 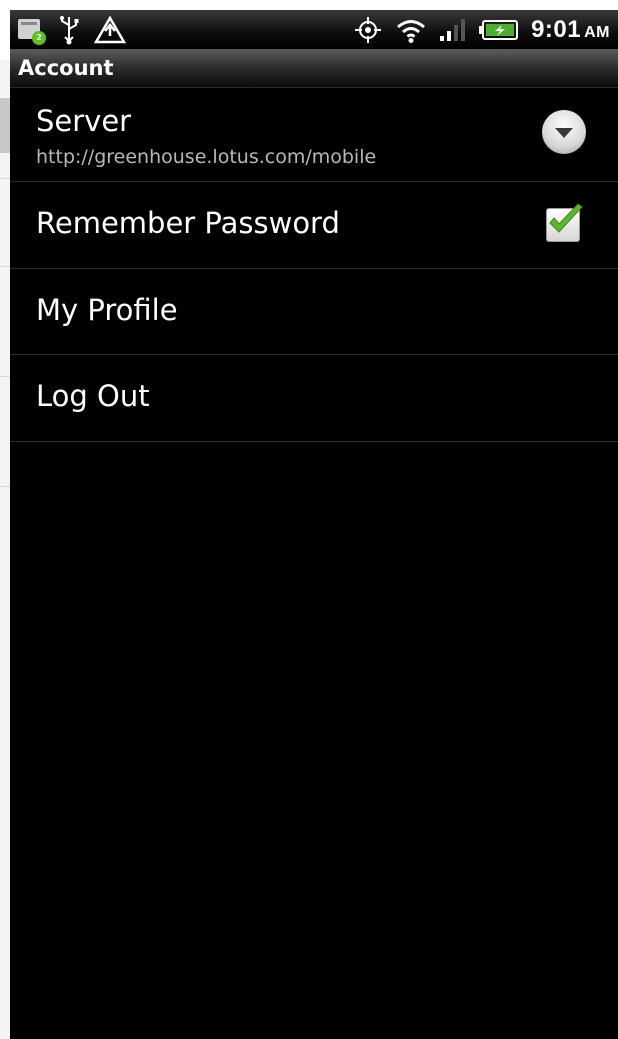 What do you see at coordinates (188, 223) in the screenshot?
I see `setting-title: Remember Password` at bounding box center [188, 223].